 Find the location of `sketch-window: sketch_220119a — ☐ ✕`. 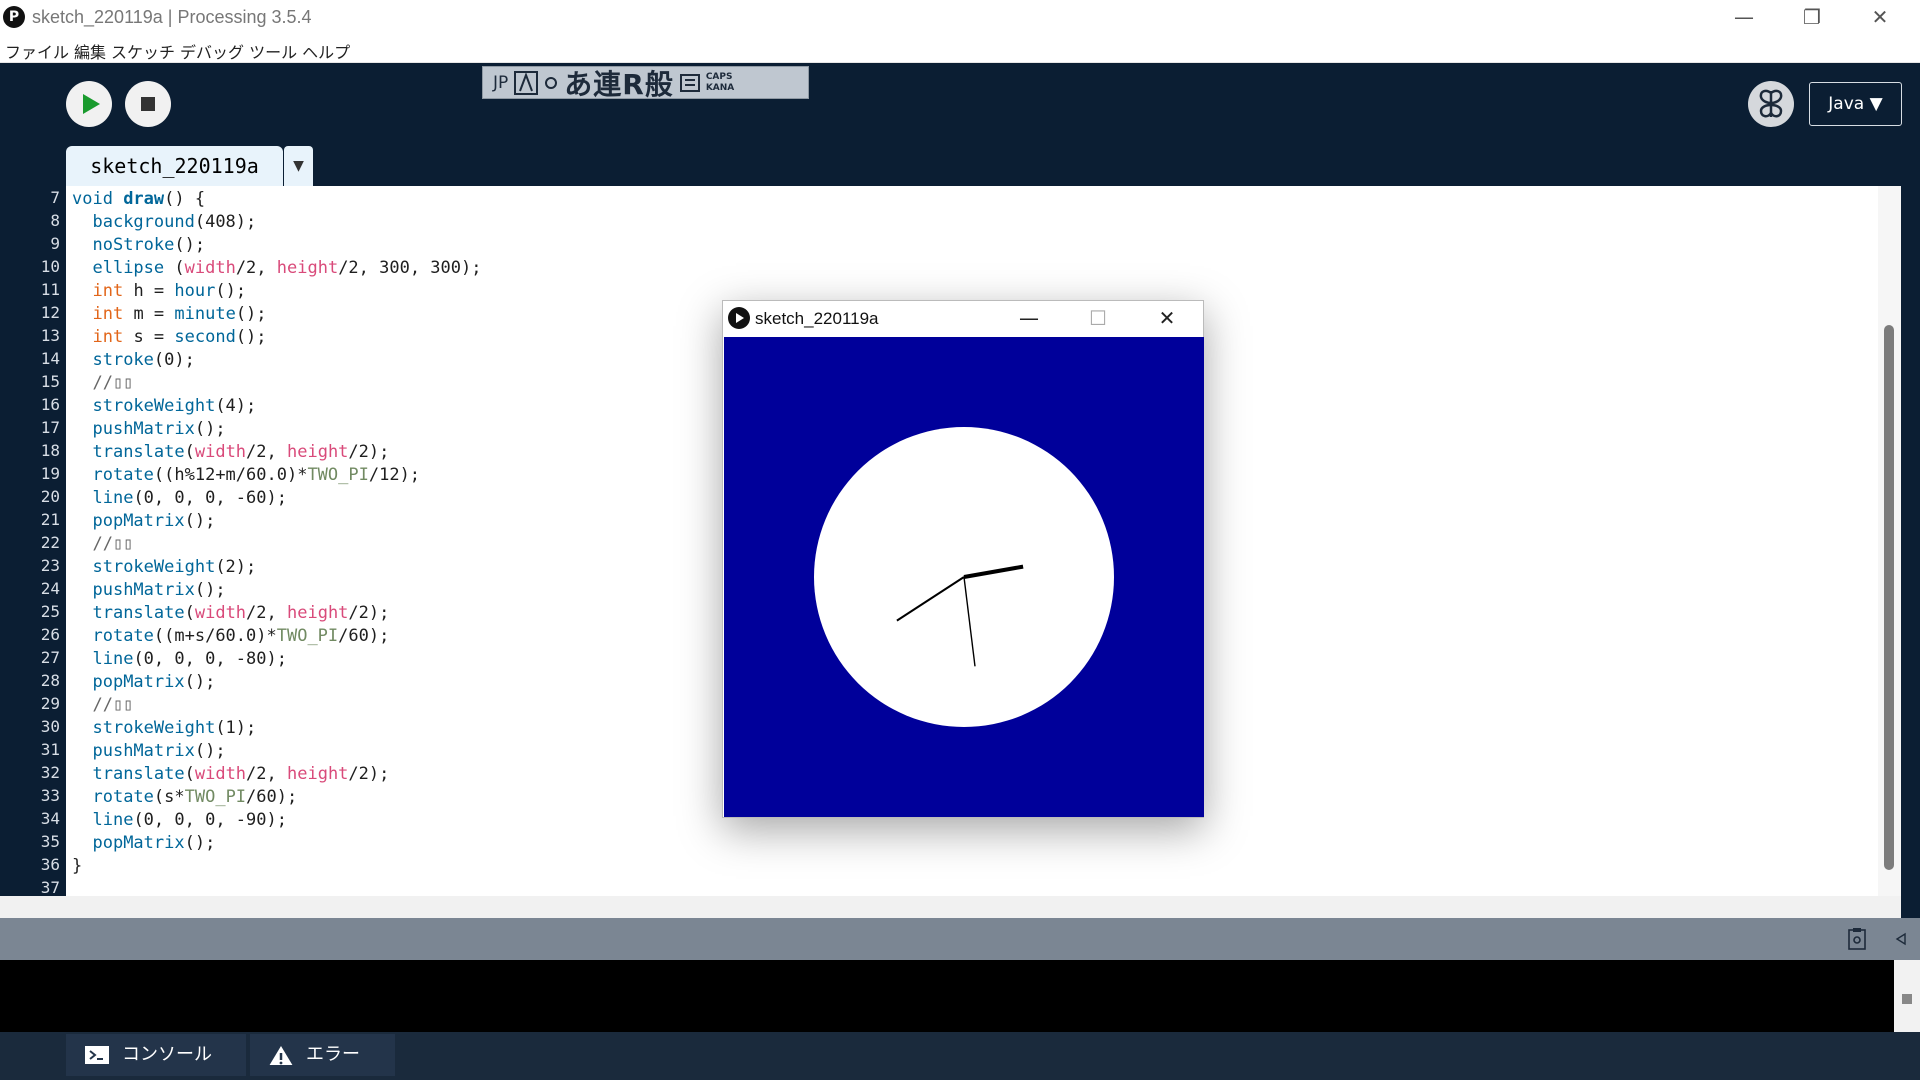

sketch-window: sketch_220119a — ☐ ✕ is located at coordinates (963, 559).